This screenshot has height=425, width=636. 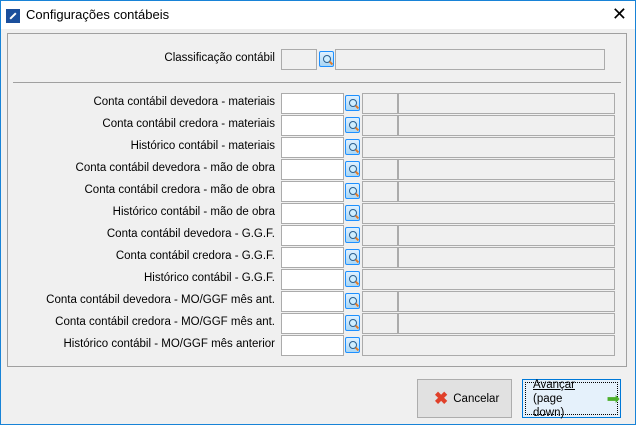 I want to click on next-label-line2: (page down), so click(x=549, y=405).